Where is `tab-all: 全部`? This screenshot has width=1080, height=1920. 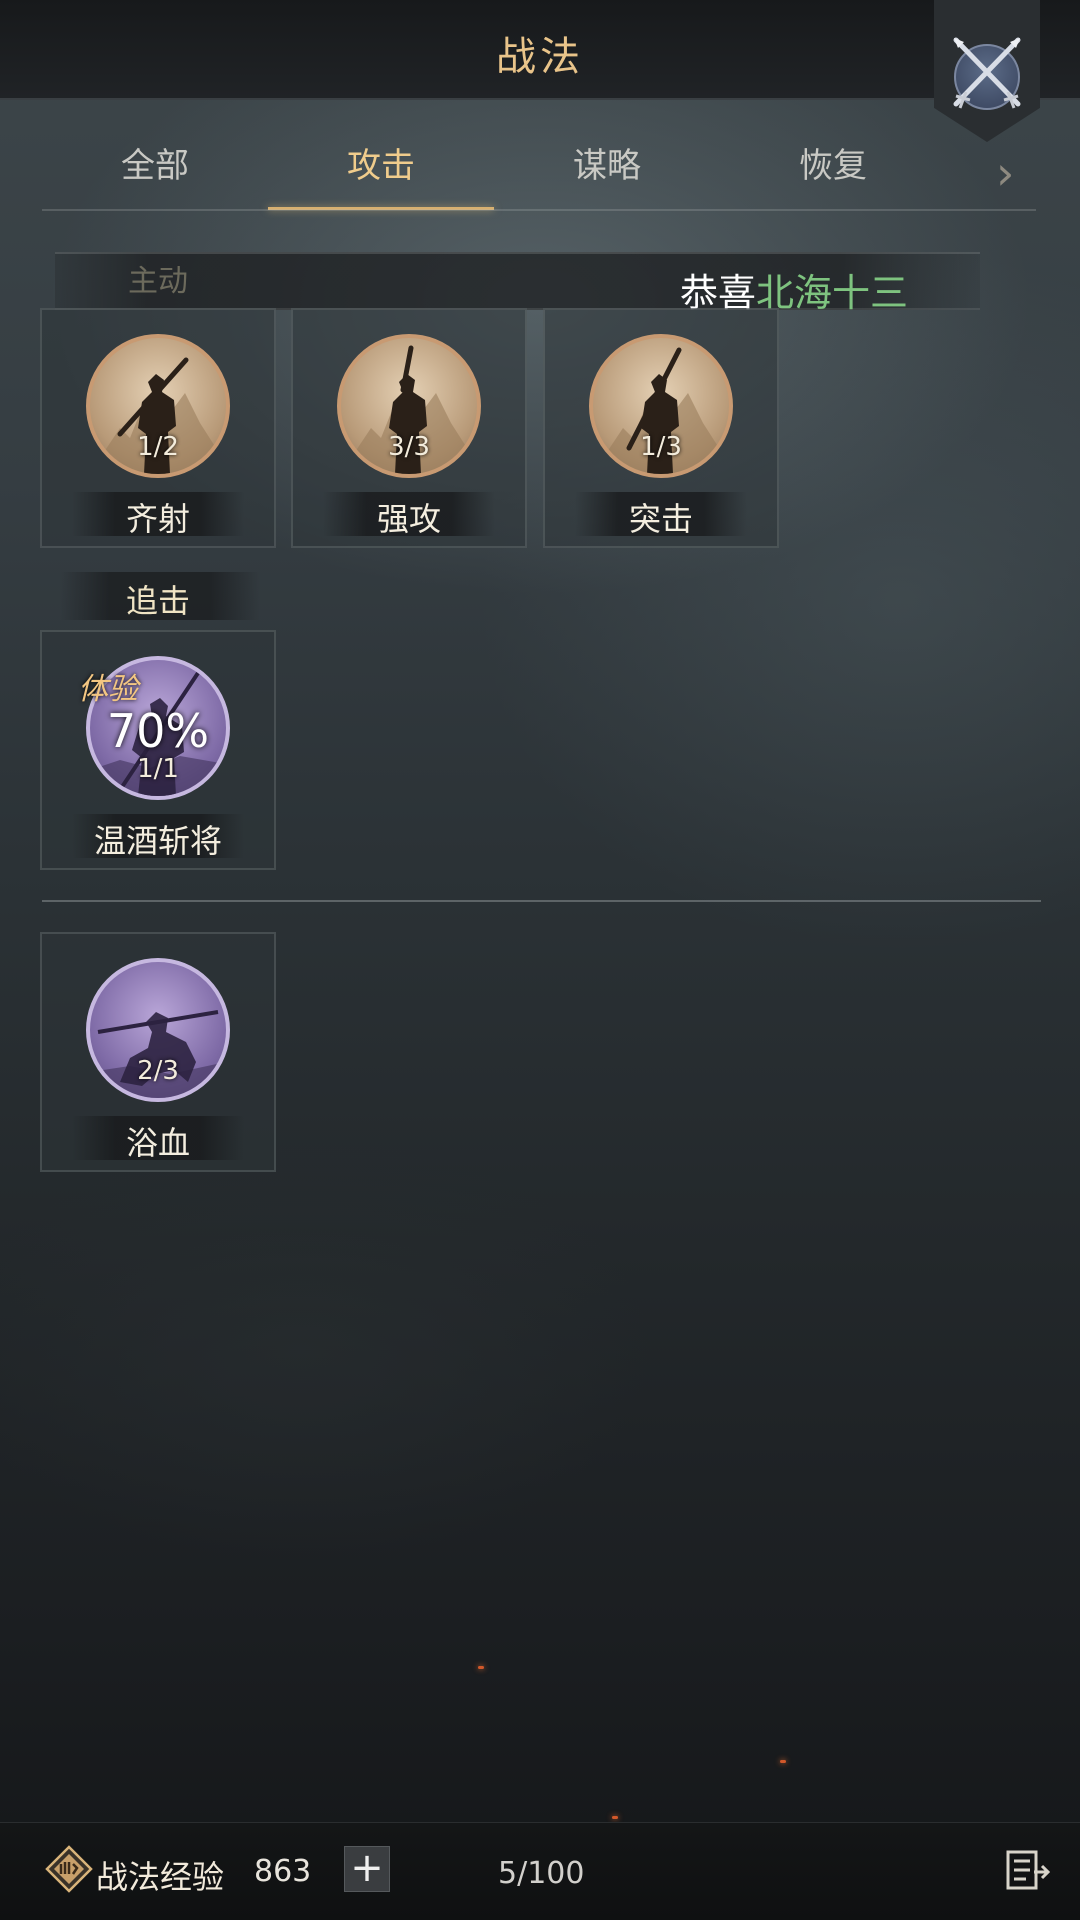 tab-all: 全部 is located at coordinates (155, 175).